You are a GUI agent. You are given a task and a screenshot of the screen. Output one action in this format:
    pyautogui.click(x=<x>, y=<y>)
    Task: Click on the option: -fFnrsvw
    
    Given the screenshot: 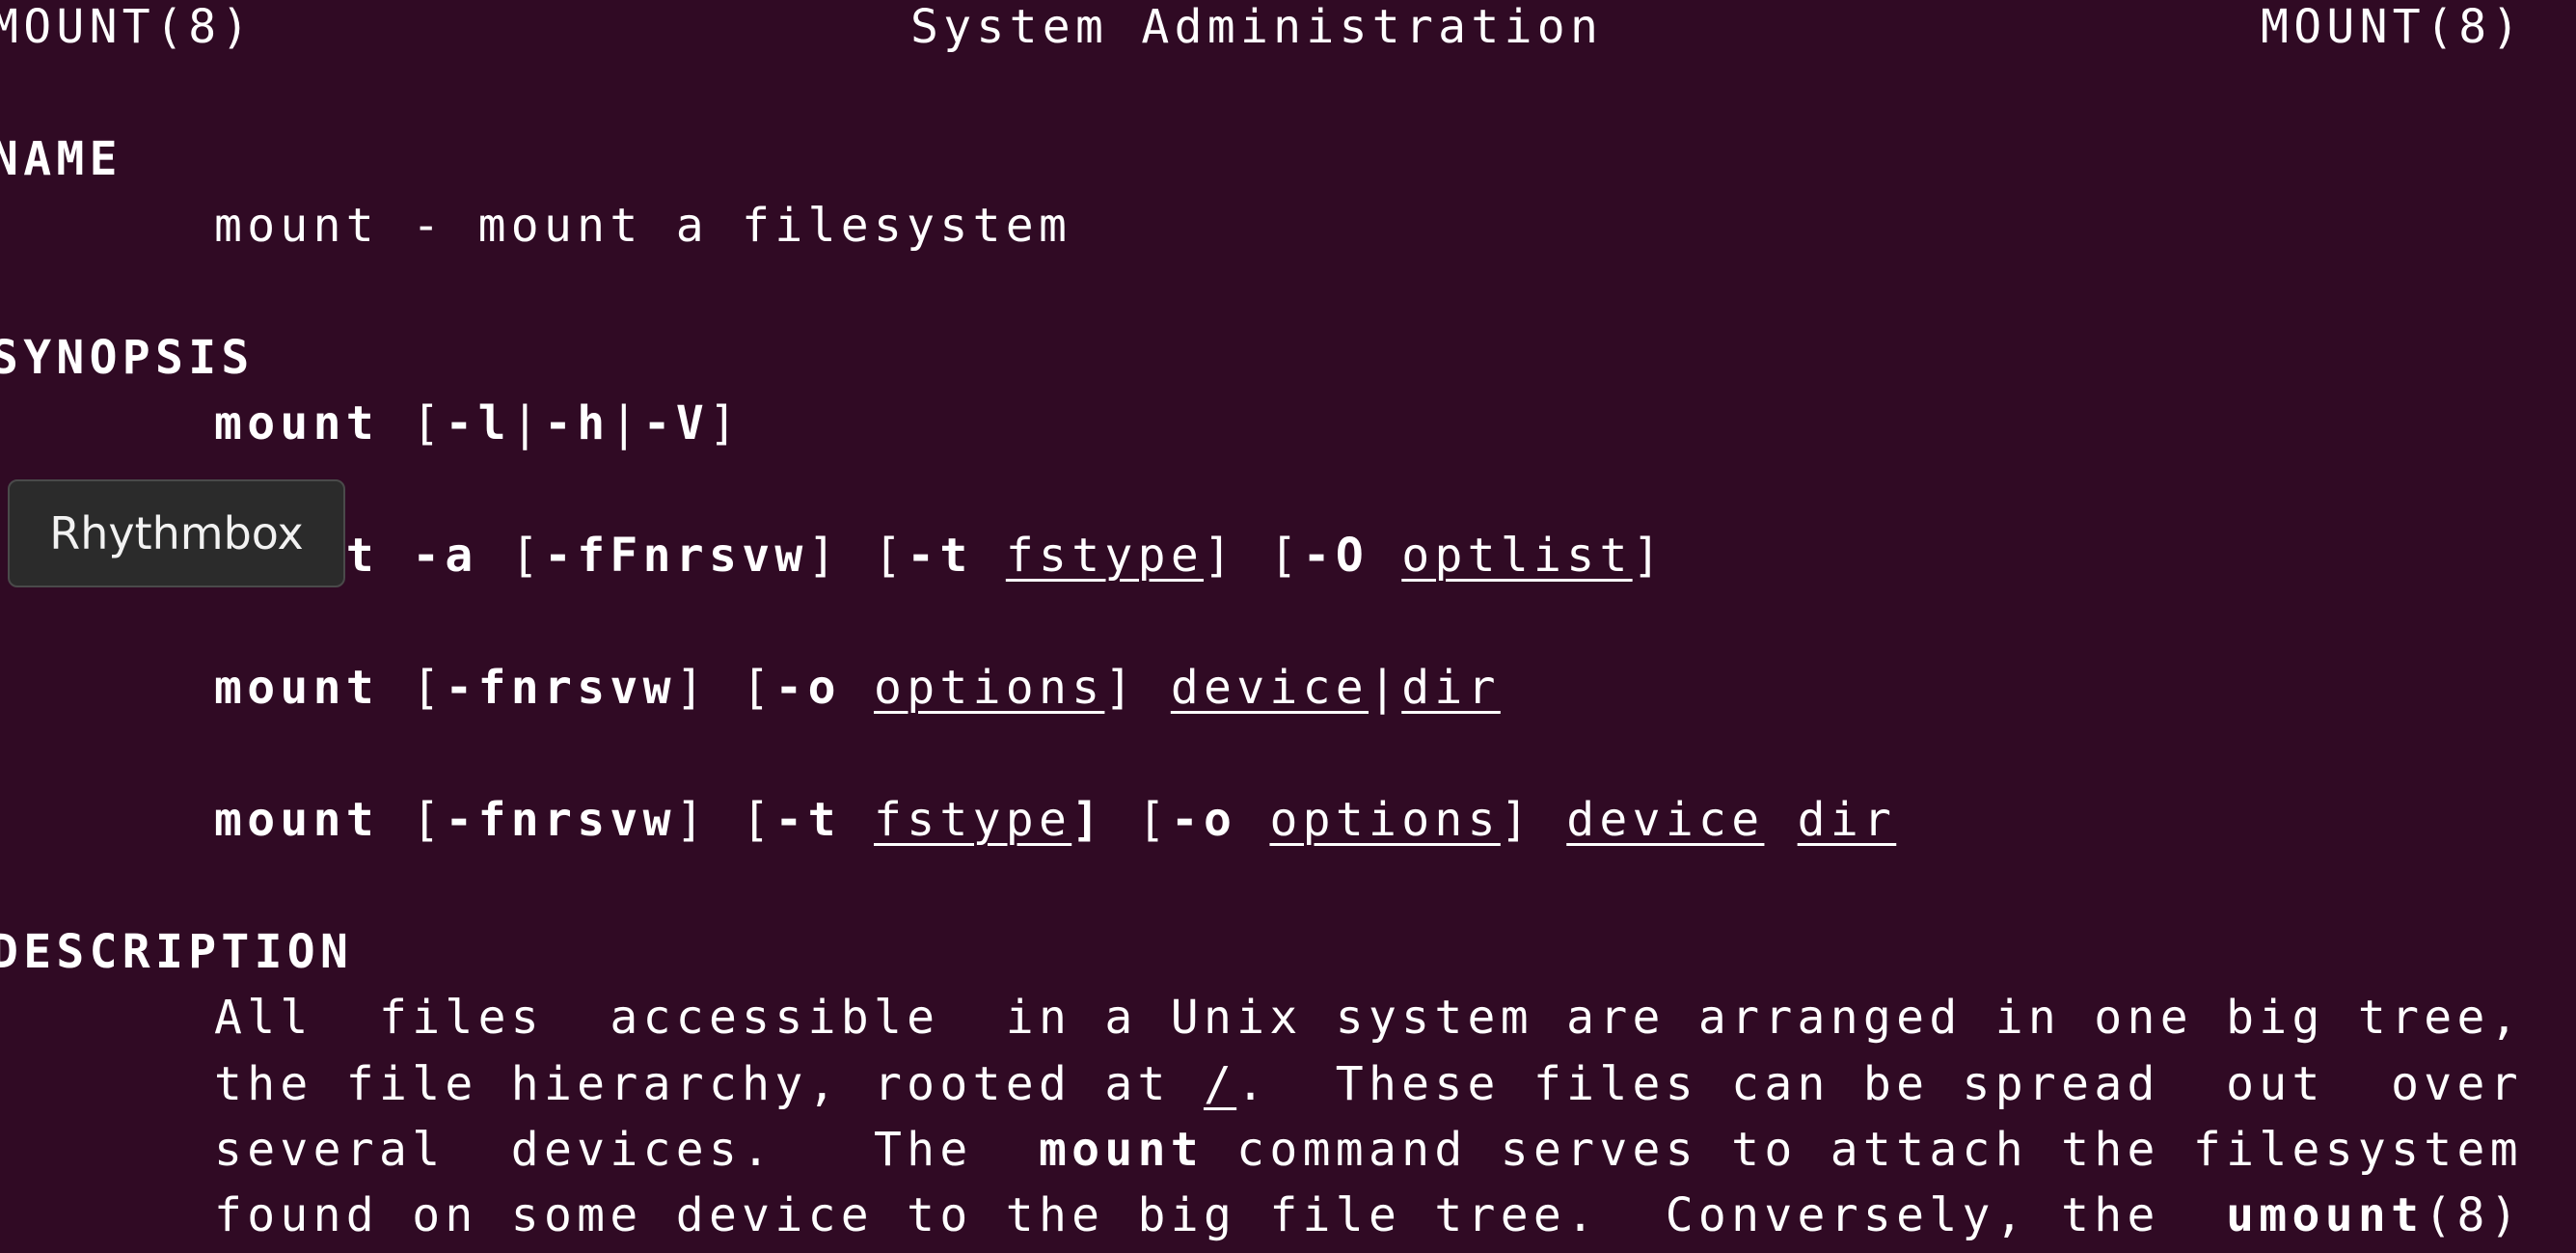 What is the action you would take?
    pyautogui.click(x=676, y=556)
    